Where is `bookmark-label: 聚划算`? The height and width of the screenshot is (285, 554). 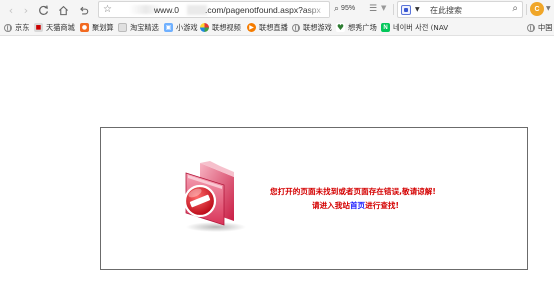 bookmark-label: 聚划算 is located at coordinates (103, 27).